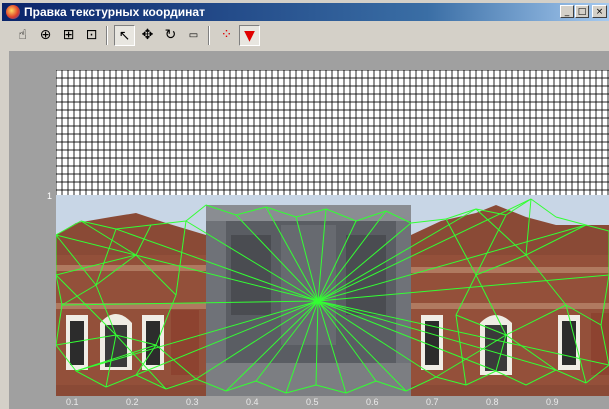  I want to click on zoom-in-button: ⊕, so click(45, 35).